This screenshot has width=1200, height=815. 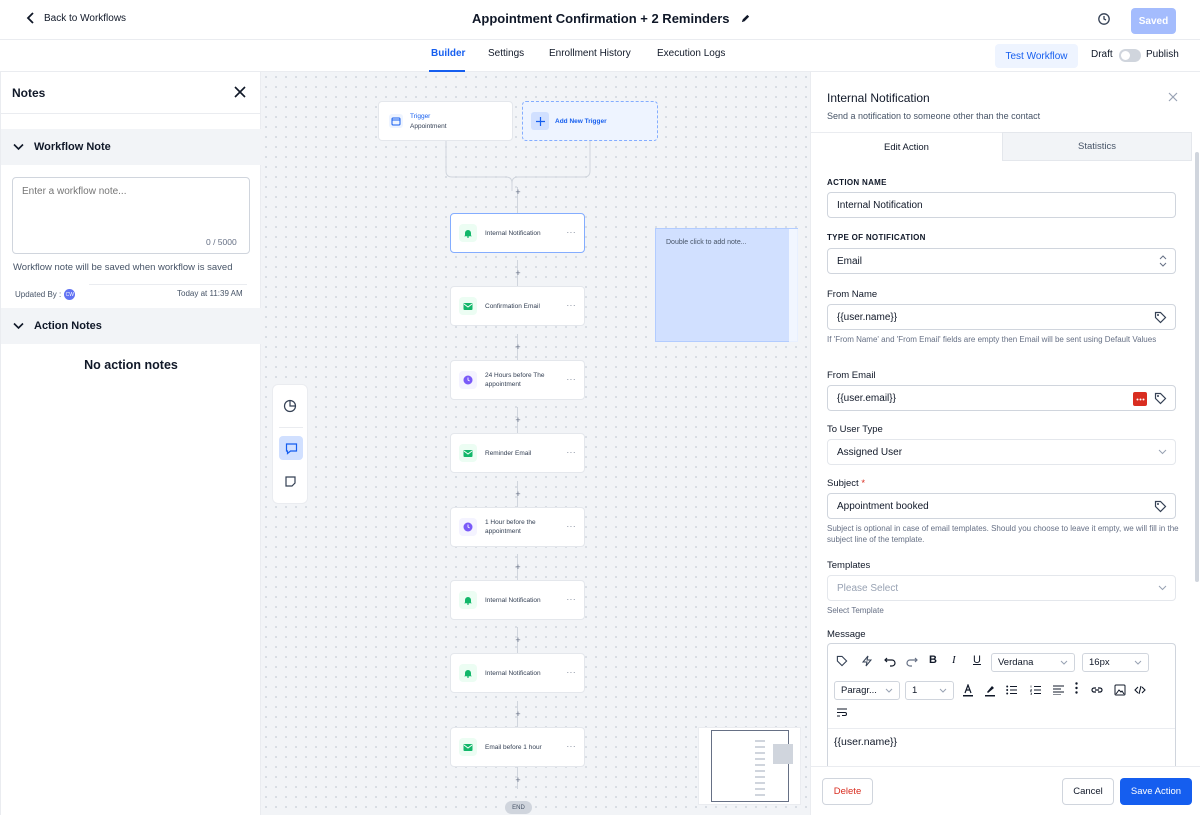 I want to click on font-size-select: 16px, so click(x=1115, y=662).